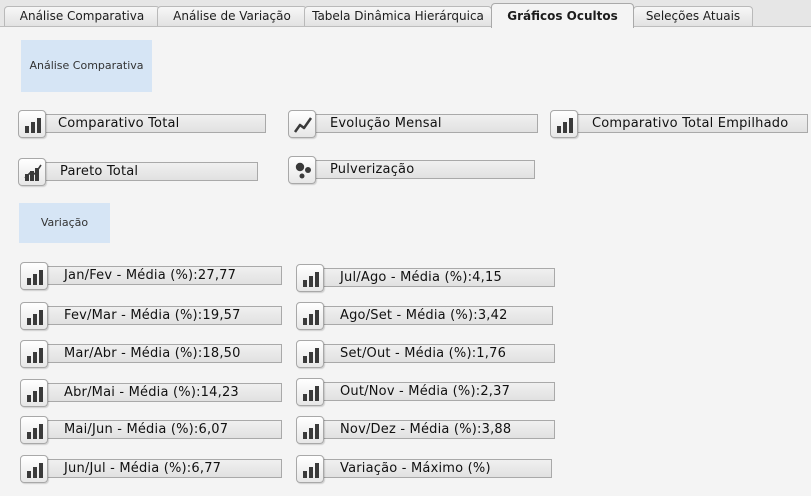 This screenshot has width=811, height=496. Describe the element at coordinates (421, 277) in the screenshot. I see `chart-title: Jul/Ago - Média (%):4,15` at that location.